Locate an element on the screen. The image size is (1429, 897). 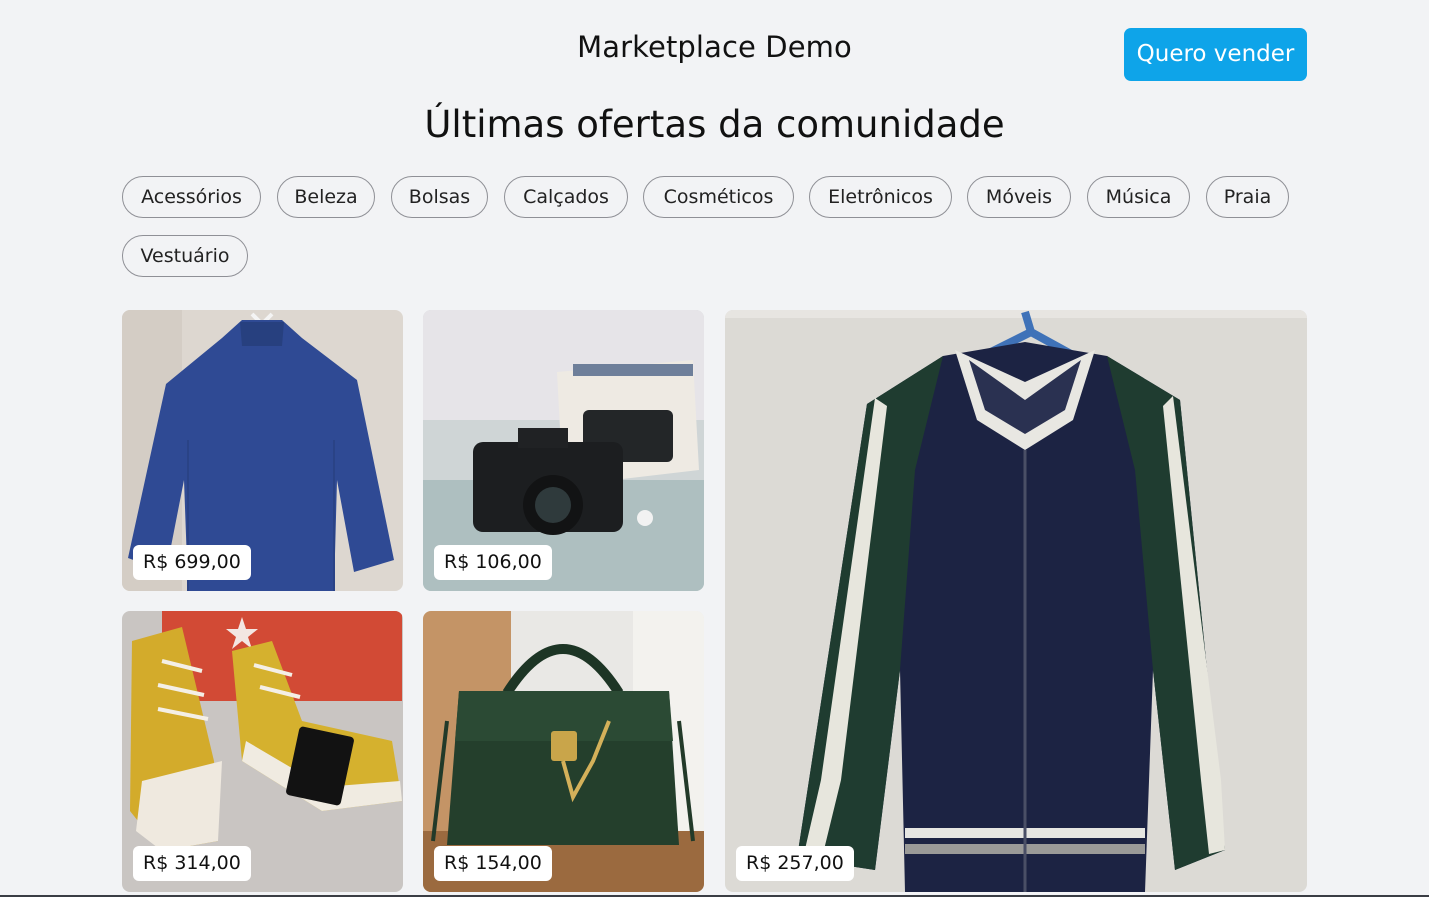
price-label: R$ 314,00 is located at coordinates (192, 863).